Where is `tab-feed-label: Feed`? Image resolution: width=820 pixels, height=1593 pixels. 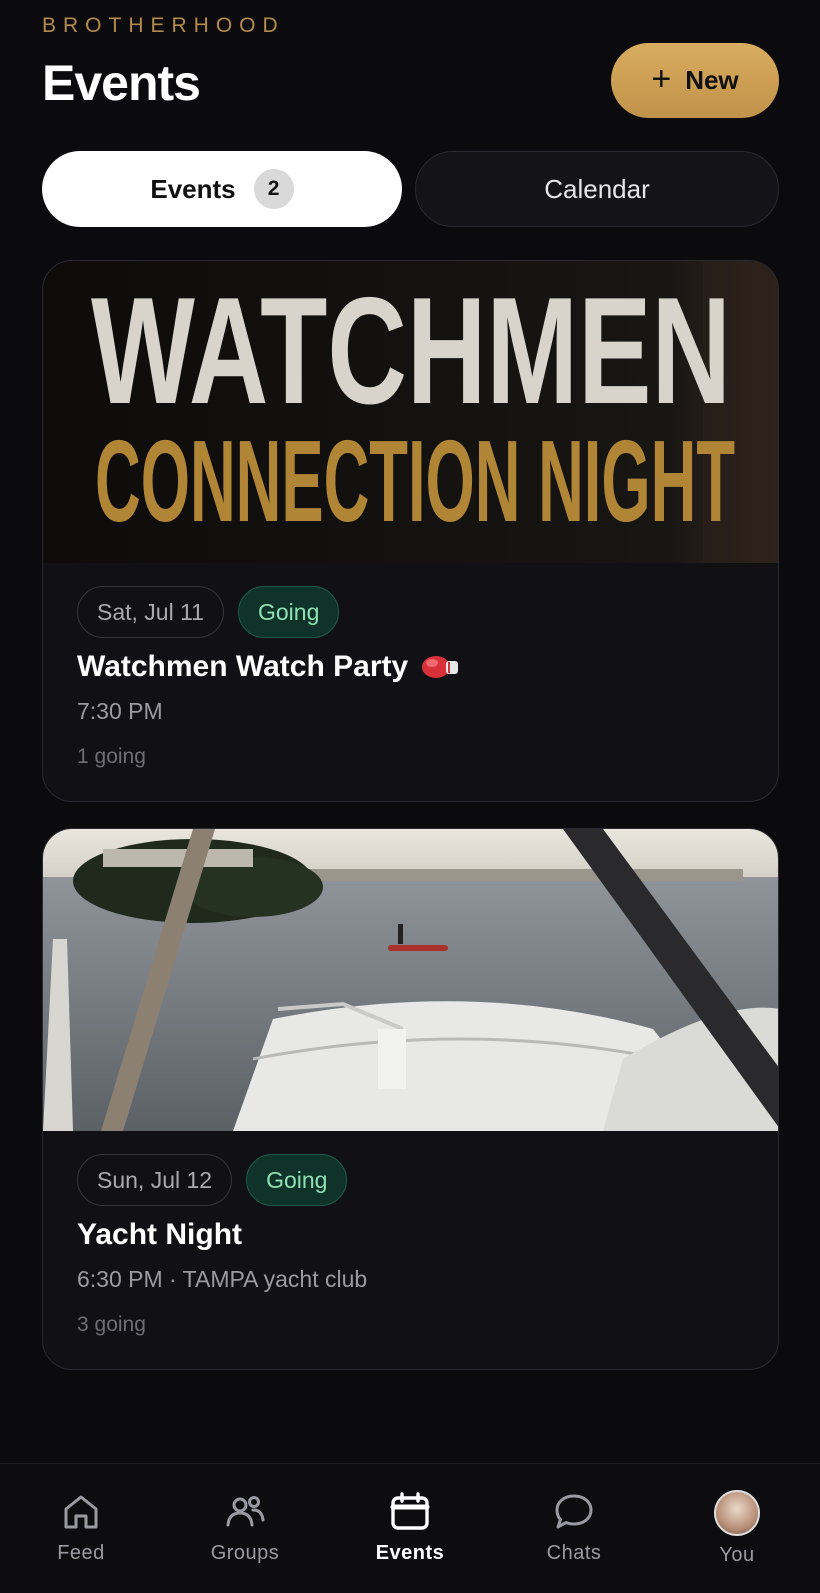
tab-feed-label: Feed is located at coordinates (81, 1553).